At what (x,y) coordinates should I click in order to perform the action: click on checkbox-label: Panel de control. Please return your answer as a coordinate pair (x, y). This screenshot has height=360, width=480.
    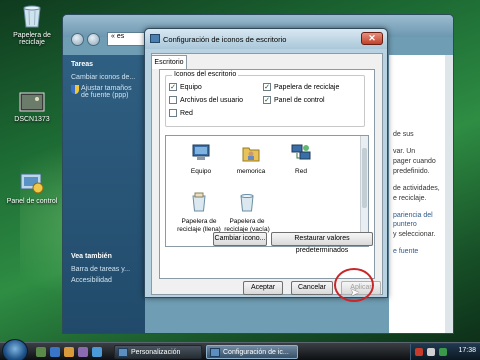
    Looking at the image, I should click on (299, 100).